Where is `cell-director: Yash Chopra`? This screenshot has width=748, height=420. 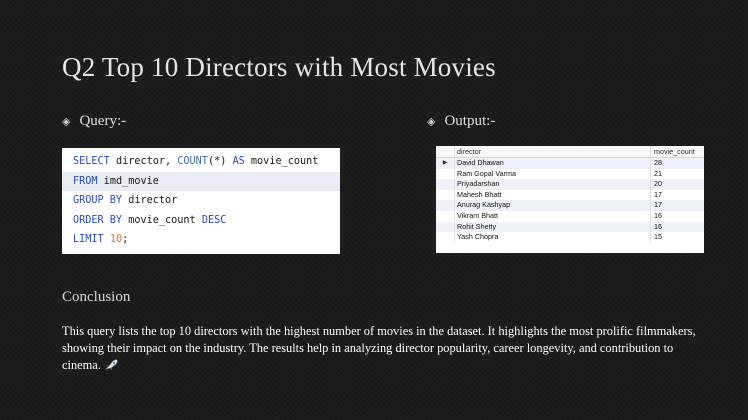 cell-director: Yash Chopra is located at coordinates (552, 237).